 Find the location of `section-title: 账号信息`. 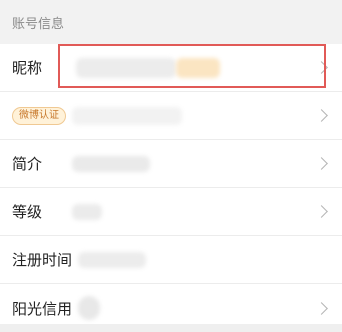

section-title: 账号信息 is located at coordinates (38, 24).